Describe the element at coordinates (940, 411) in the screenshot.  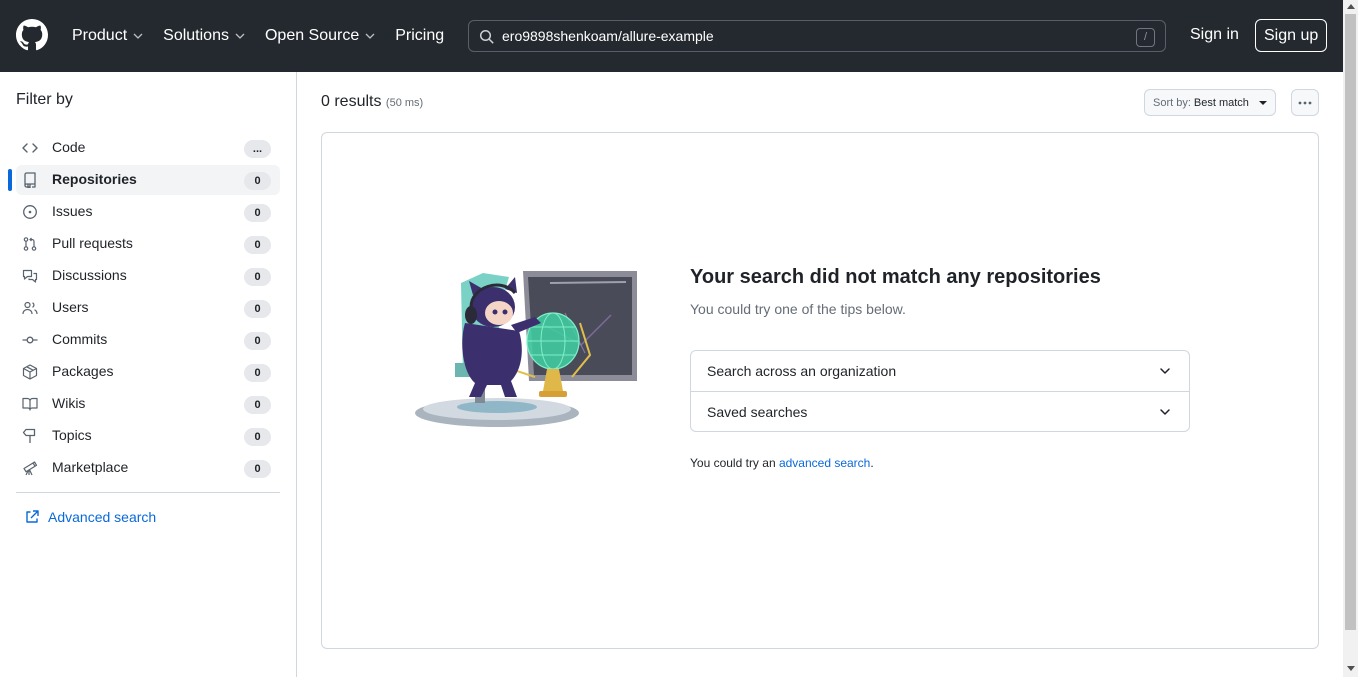
I see `tip-saved-searches: Saved searches` at that location.